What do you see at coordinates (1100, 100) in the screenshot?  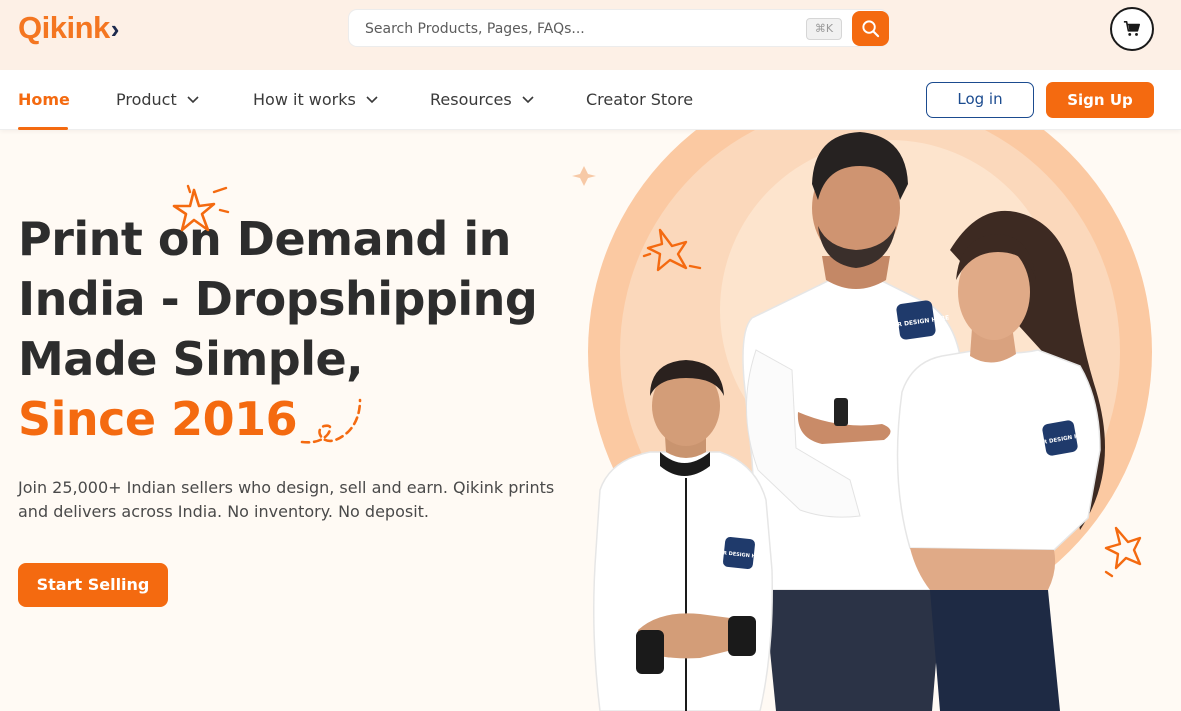 I see `signup-button: Sign Up` at bounding box center [1100, 100].